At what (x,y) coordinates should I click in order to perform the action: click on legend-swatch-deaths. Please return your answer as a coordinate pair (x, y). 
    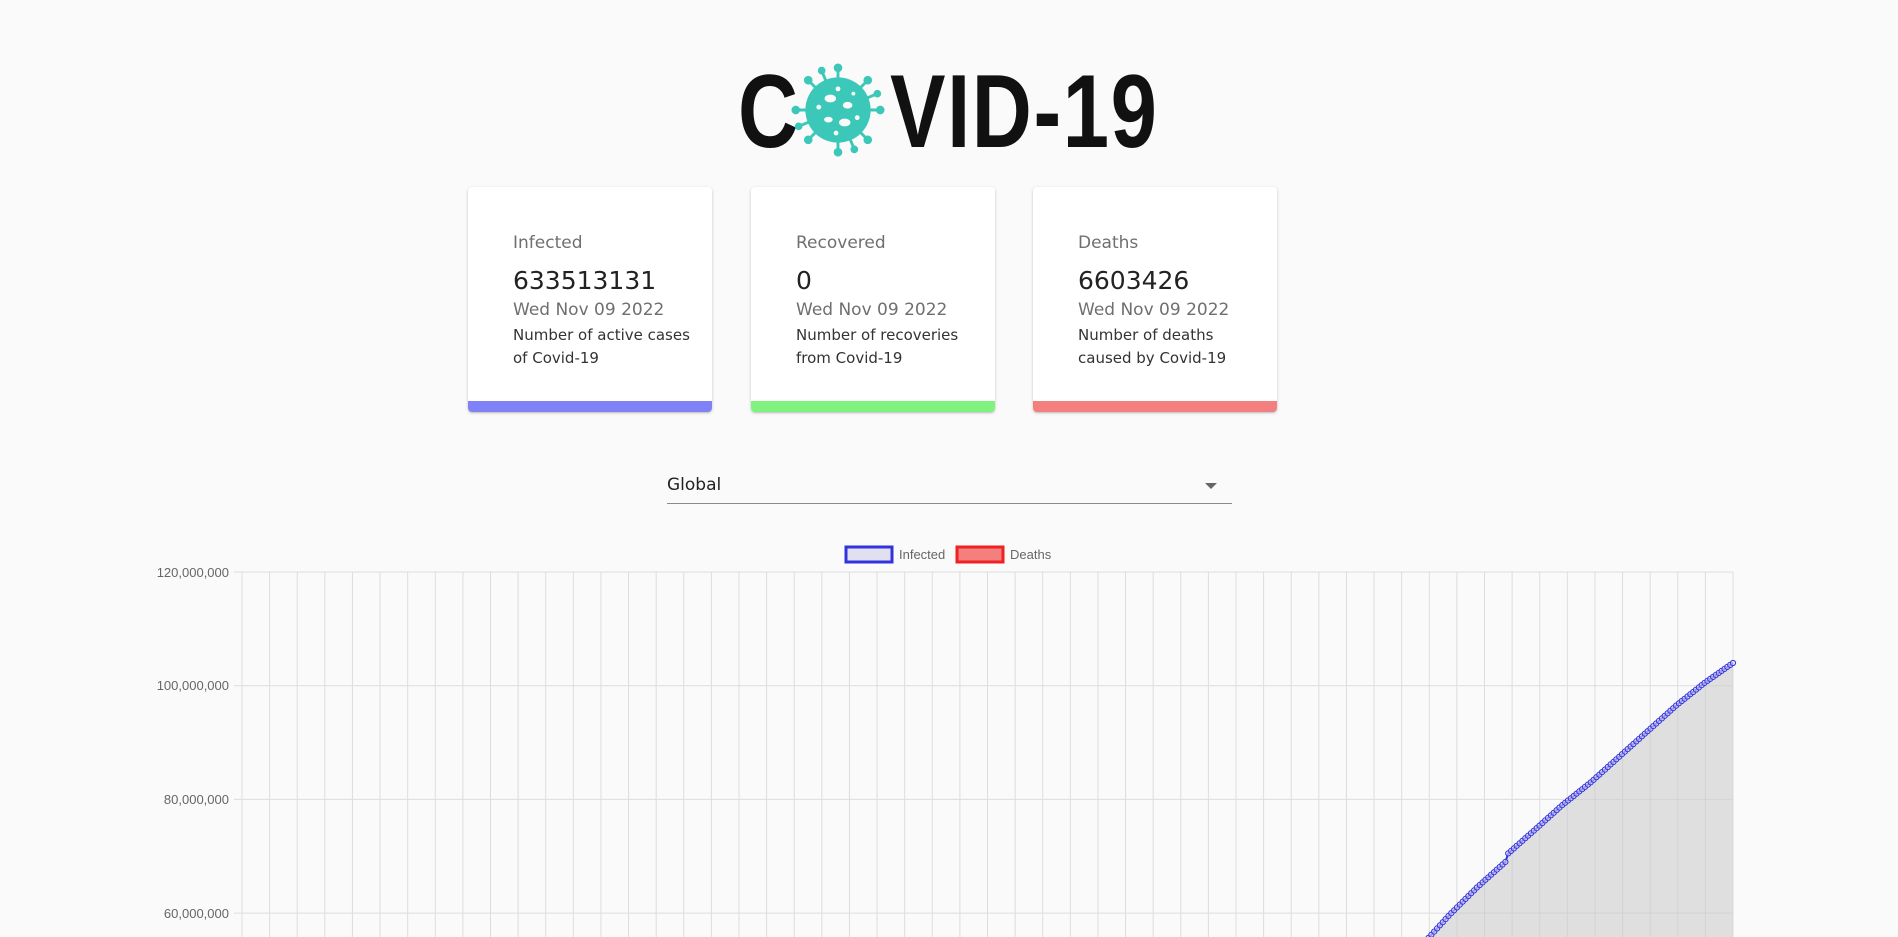
    Looking at the image, I should click on (980, 554).